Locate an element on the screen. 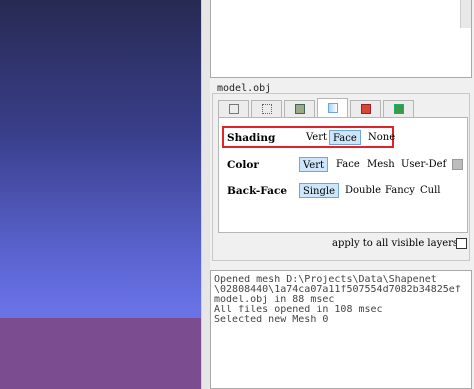  tab-color is located at coordinates (365, 108).